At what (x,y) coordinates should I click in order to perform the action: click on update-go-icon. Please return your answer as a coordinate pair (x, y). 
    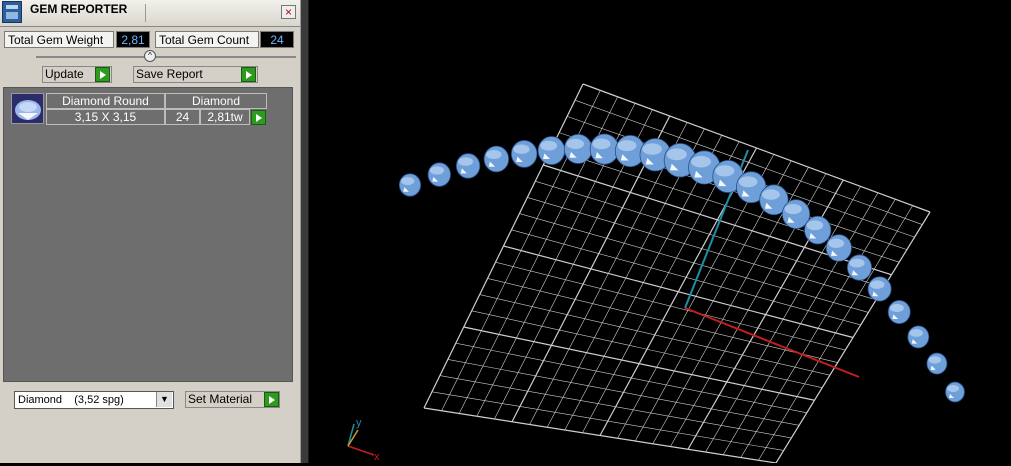
    Looking at the image, I should click on (102, 74).